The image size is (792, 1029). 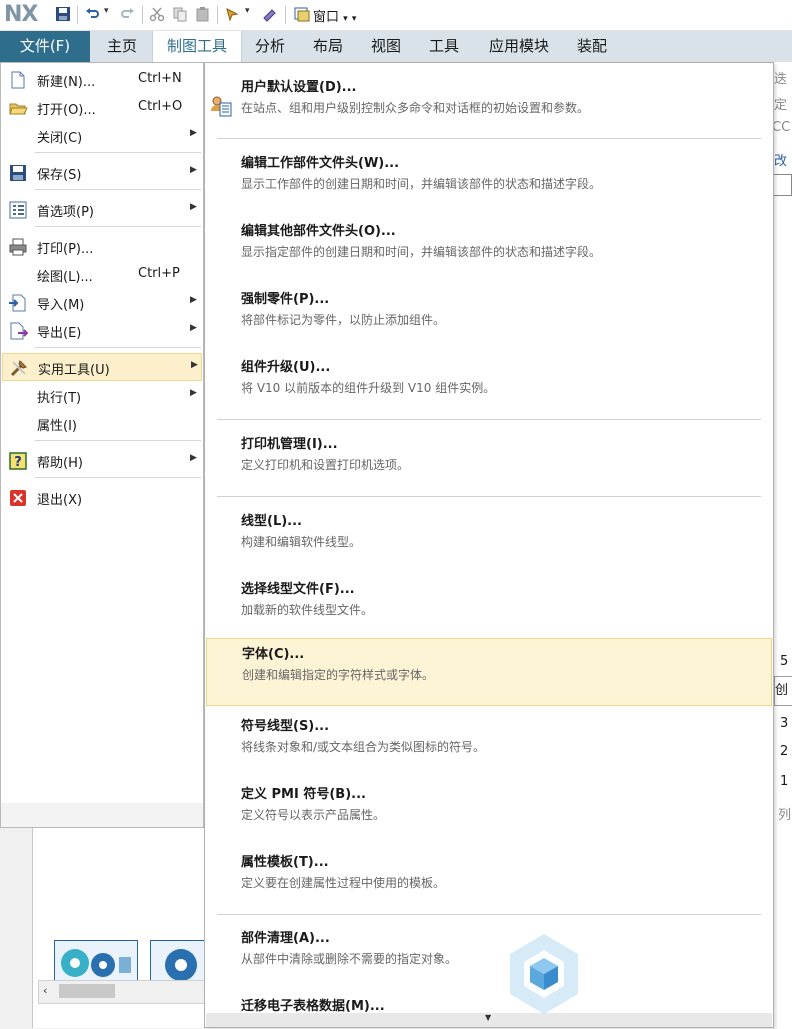 I want to click on command-finder-icon, so click(x=270, y=14).